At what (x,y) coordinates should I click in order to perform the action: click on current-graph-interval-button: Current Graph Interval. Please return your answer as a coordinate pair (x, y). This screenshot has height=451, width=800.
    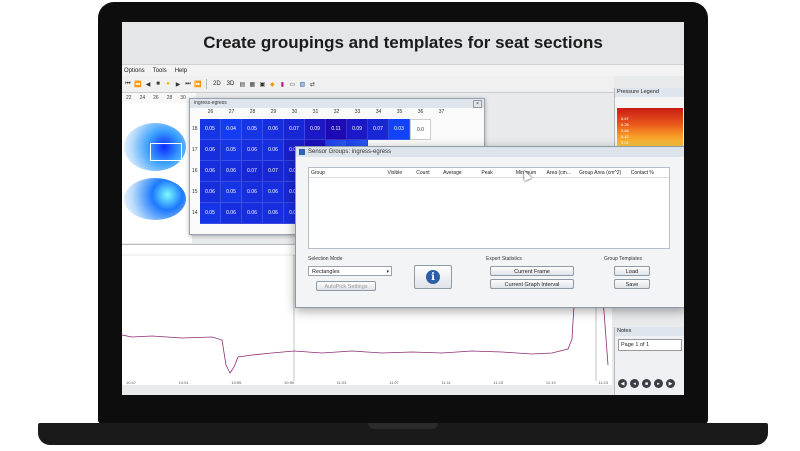
    Looking at the image, I should click on (532, 284).